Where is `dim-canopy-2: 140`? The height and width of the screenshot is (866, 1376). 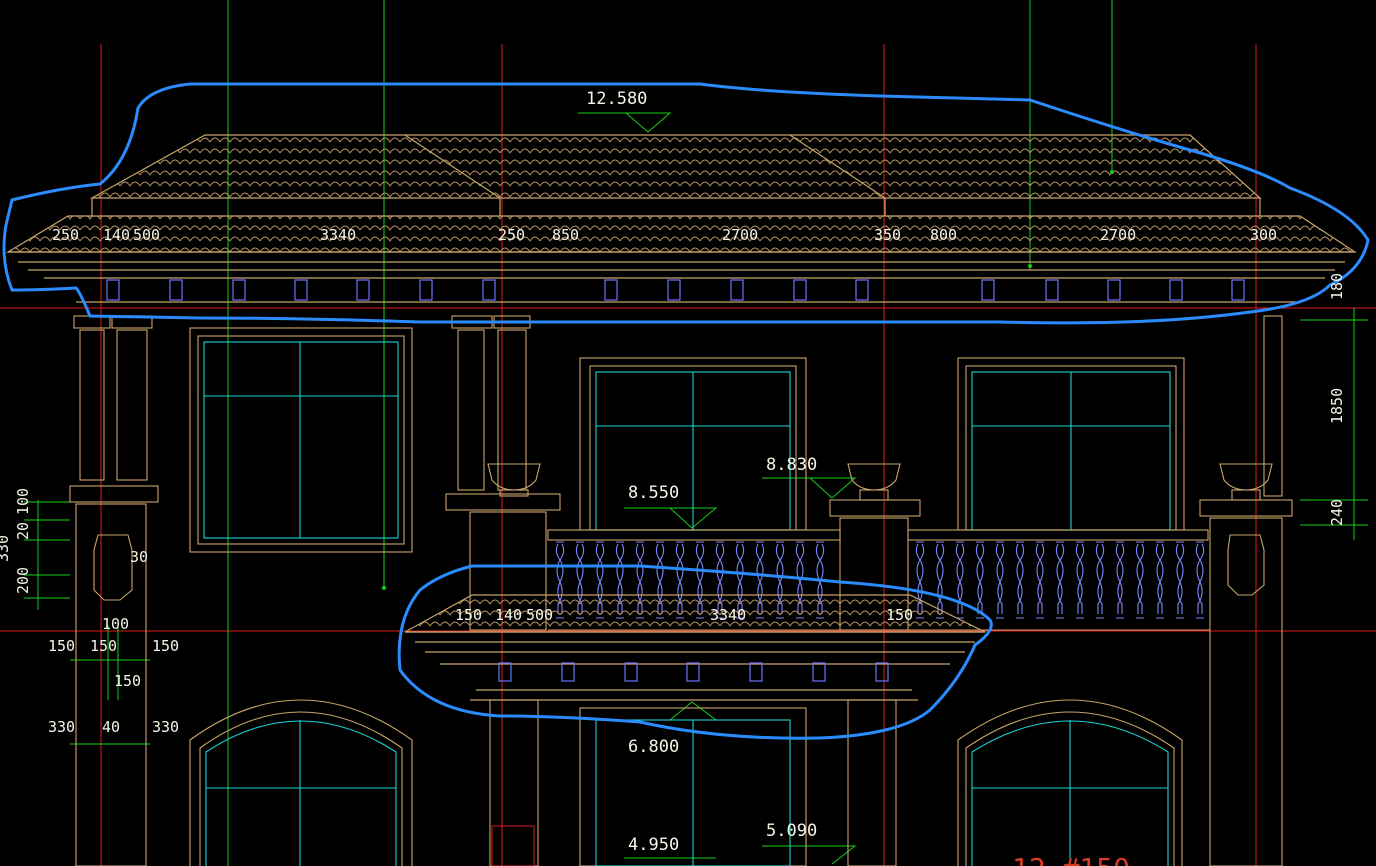
dim-canopy-2: 140 is located at coordinates (508, 615).